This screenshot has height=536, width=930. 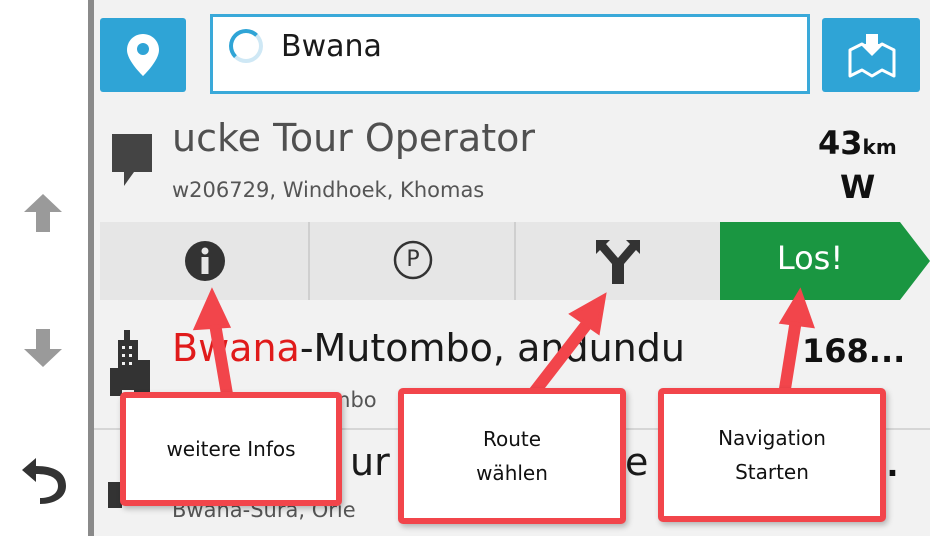 I want to click on parking-button: P, so click(x=413, y=261).